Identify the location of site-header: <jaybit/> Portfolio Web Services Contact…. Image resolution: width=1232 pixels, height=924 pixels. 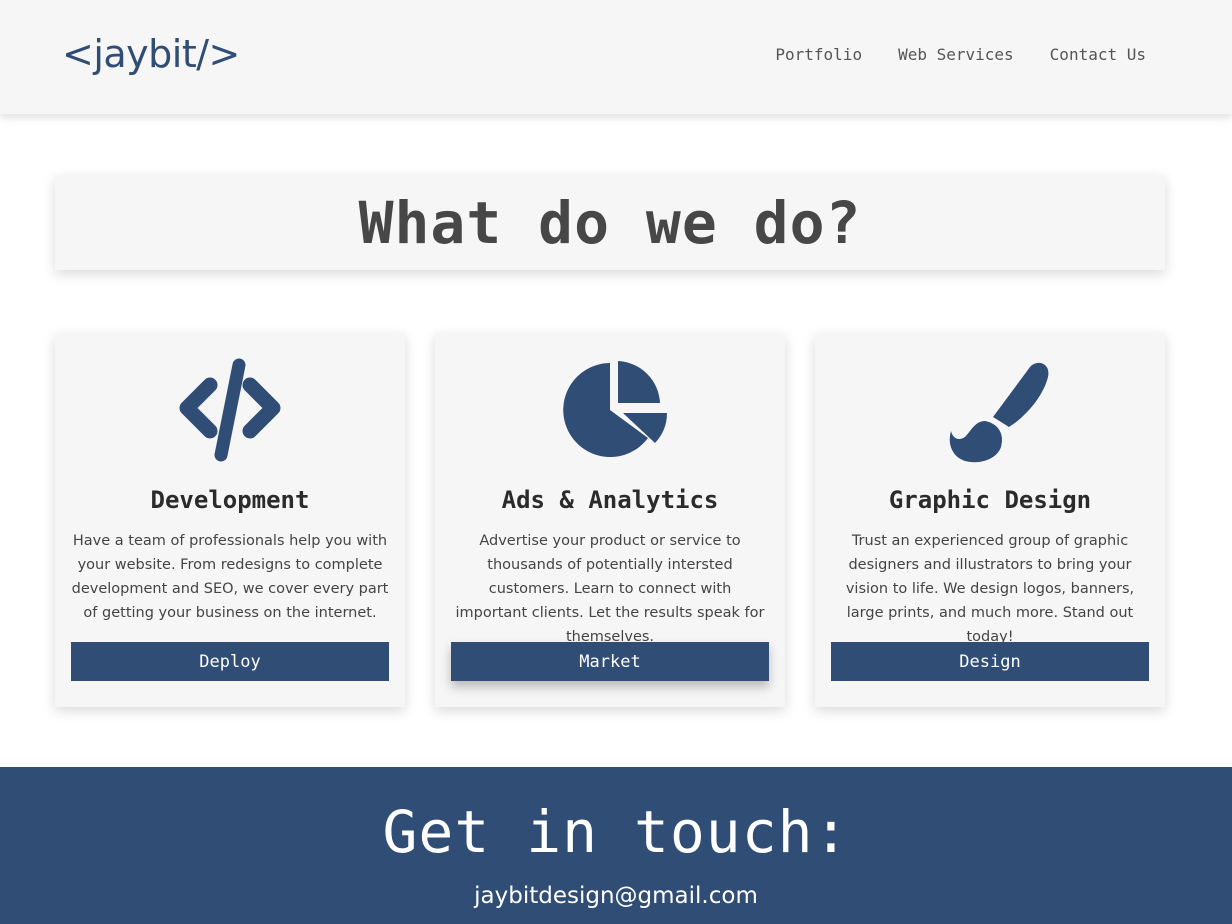
(616, 57).